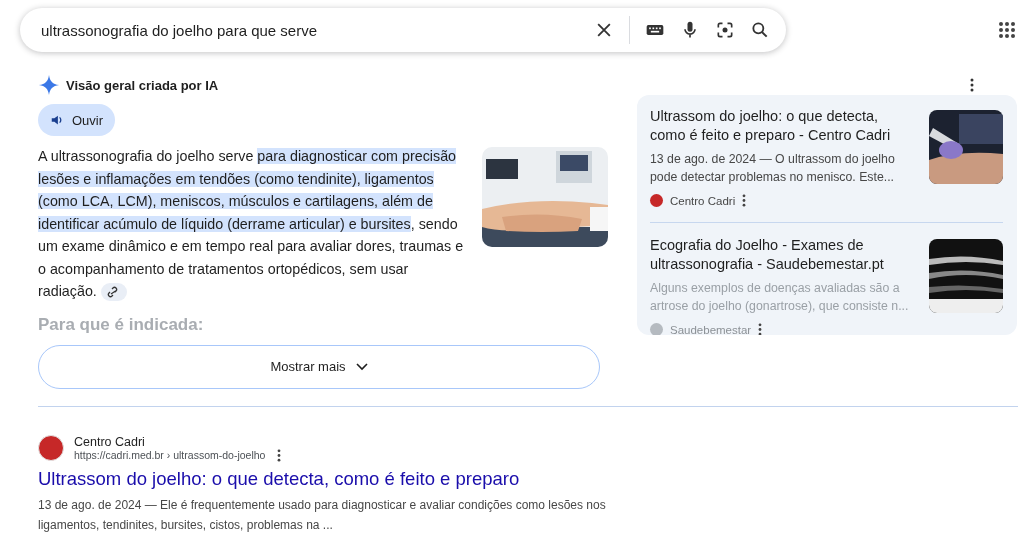 The image size is (1024, 555). What do you see at coordinates (783, 126) in the screenshot?
I see `source-title: Ultrassom do joelho: o que detecta, como é feito e preparo - Centro Cadri` at bounding box center [783, 126].